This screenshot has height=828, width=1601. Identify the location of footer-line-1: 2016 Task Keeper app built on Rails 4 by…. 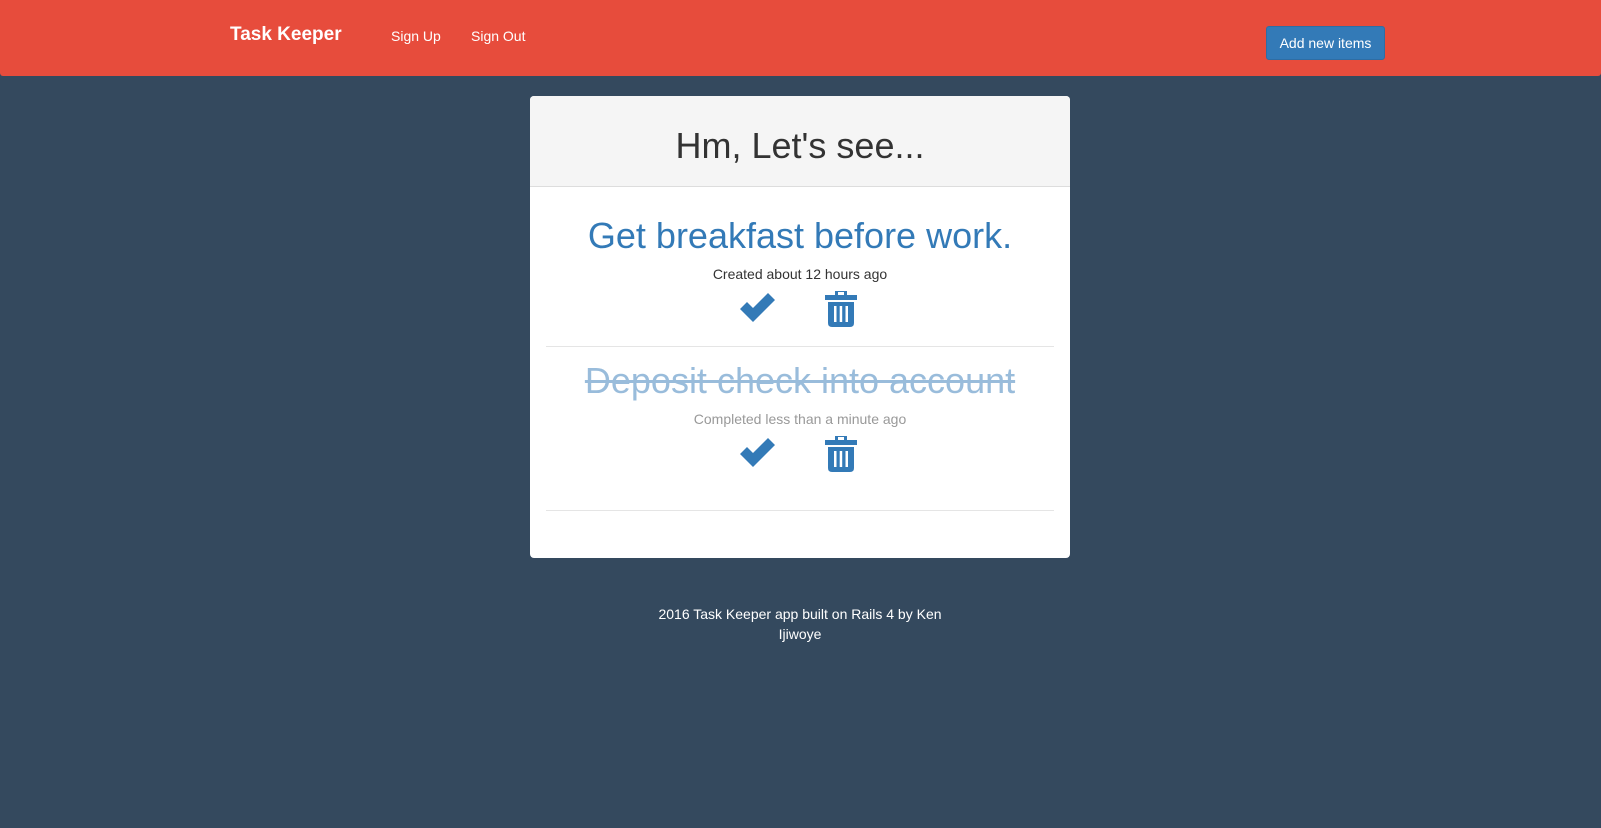
(800, 614).